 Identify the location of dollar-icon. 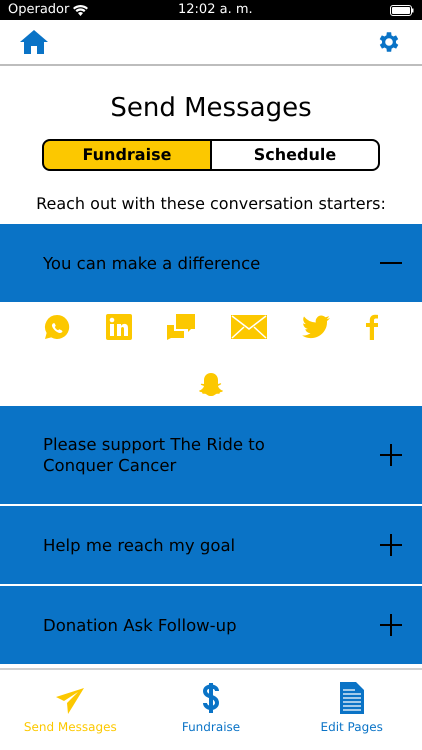
(211, 698).